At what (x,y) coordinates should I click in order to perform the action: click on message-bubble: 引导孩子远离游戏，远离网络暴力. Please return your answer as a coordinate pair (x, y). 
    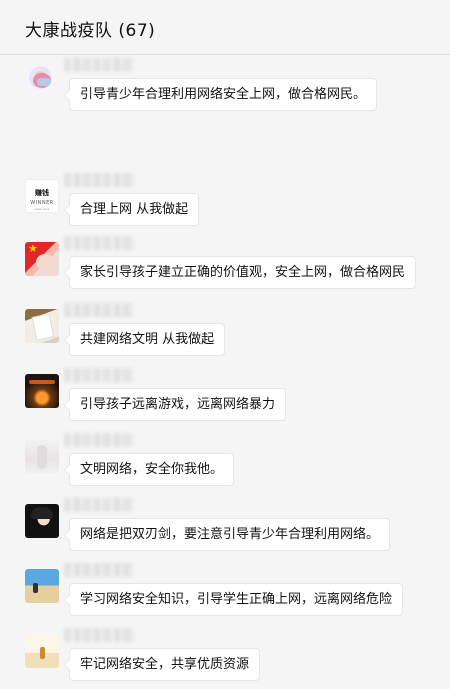
    Looking at the image, I should click on (175, 404).